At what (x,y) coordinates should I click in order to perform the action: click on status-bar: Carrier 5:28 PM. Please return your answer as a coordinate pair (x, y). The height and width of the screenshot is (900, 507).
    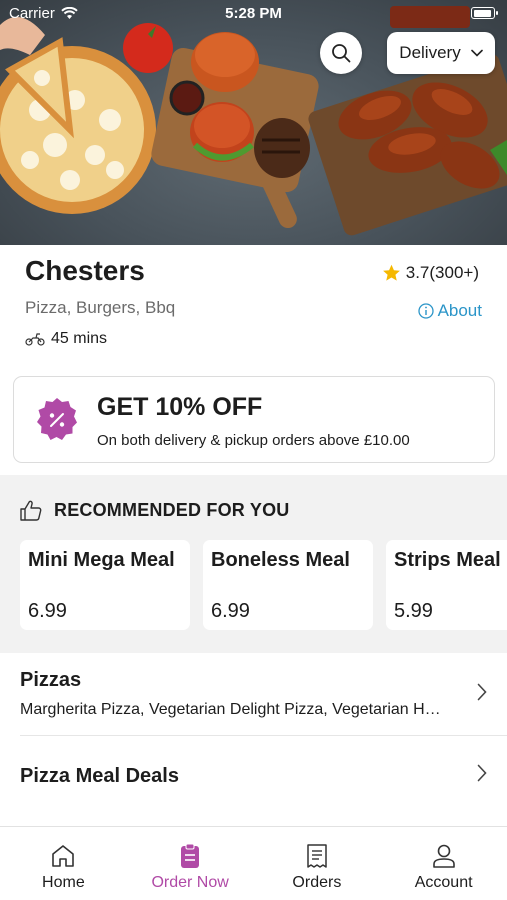
    Looking at the image, I should click on (253, 14).